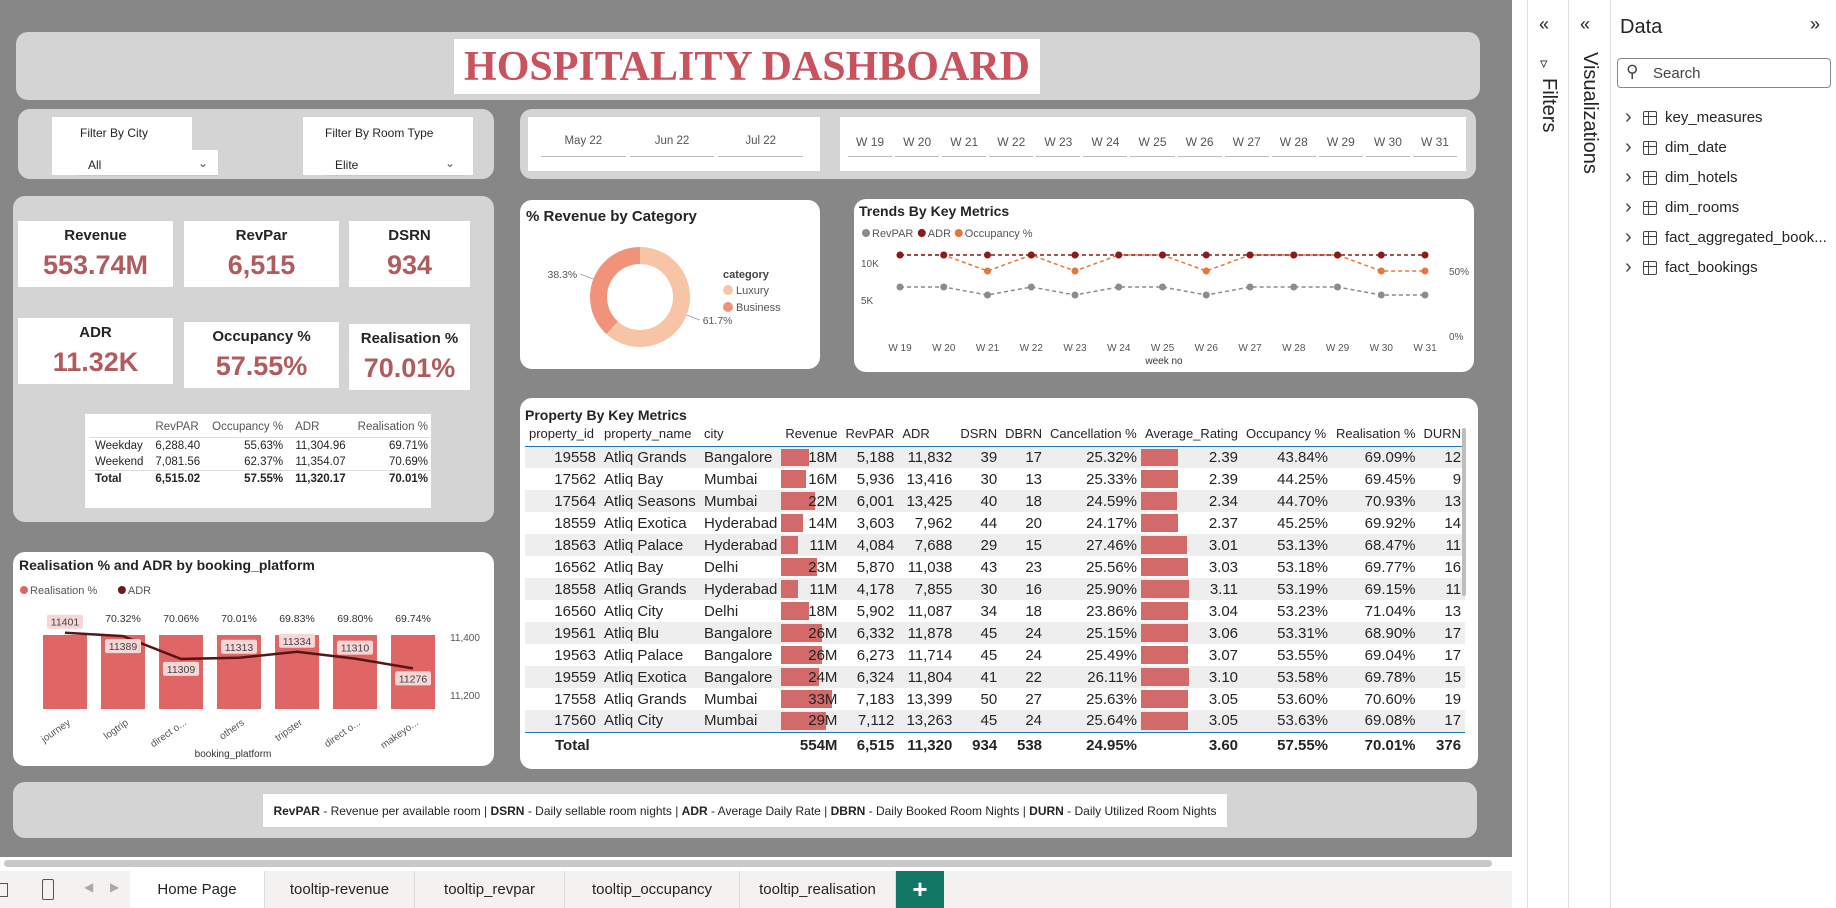 The height and width of the screenshot is (908, 1836). What do you see at coordinates (1691, 267) in the screenshot?
I see `field-fact-bookings: › fact_bookings` at bounding box center [1691, 267].